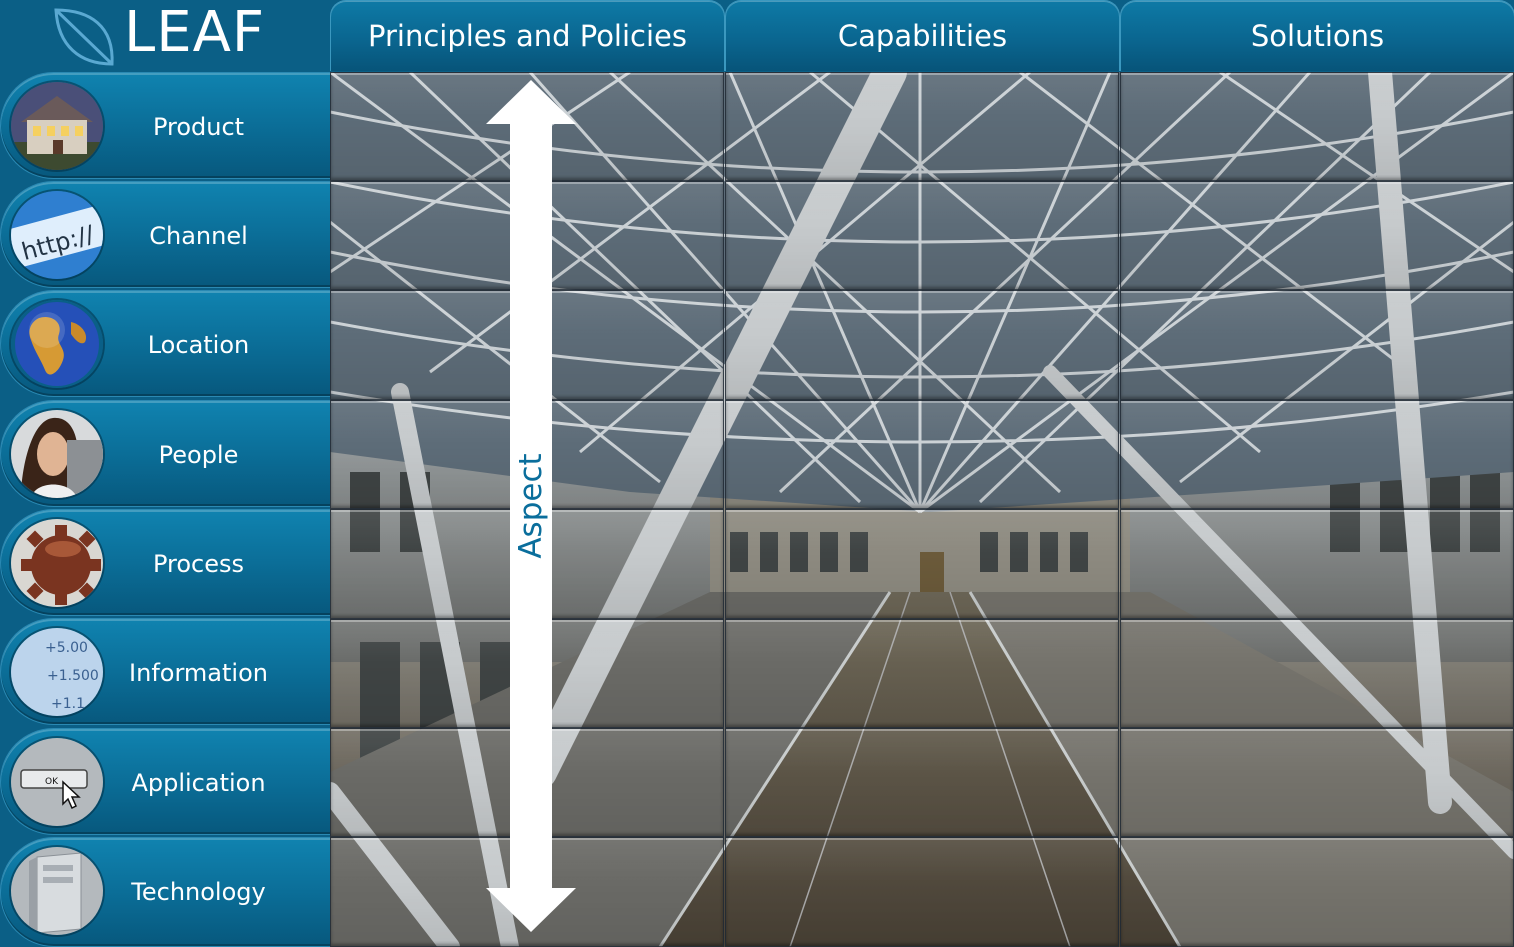 This screenshot has height=947, width=1514. I want to click on row-information: +5.00 +1.500 +1.1 Information, so click(165, 671).